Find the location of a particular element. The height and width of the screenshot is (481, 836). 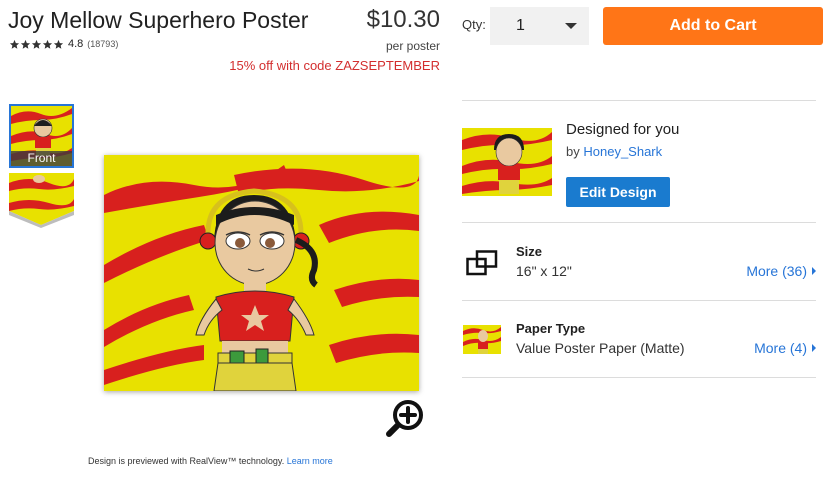

paper-type-more-link: More (4) is located at coordinates (785, 348).